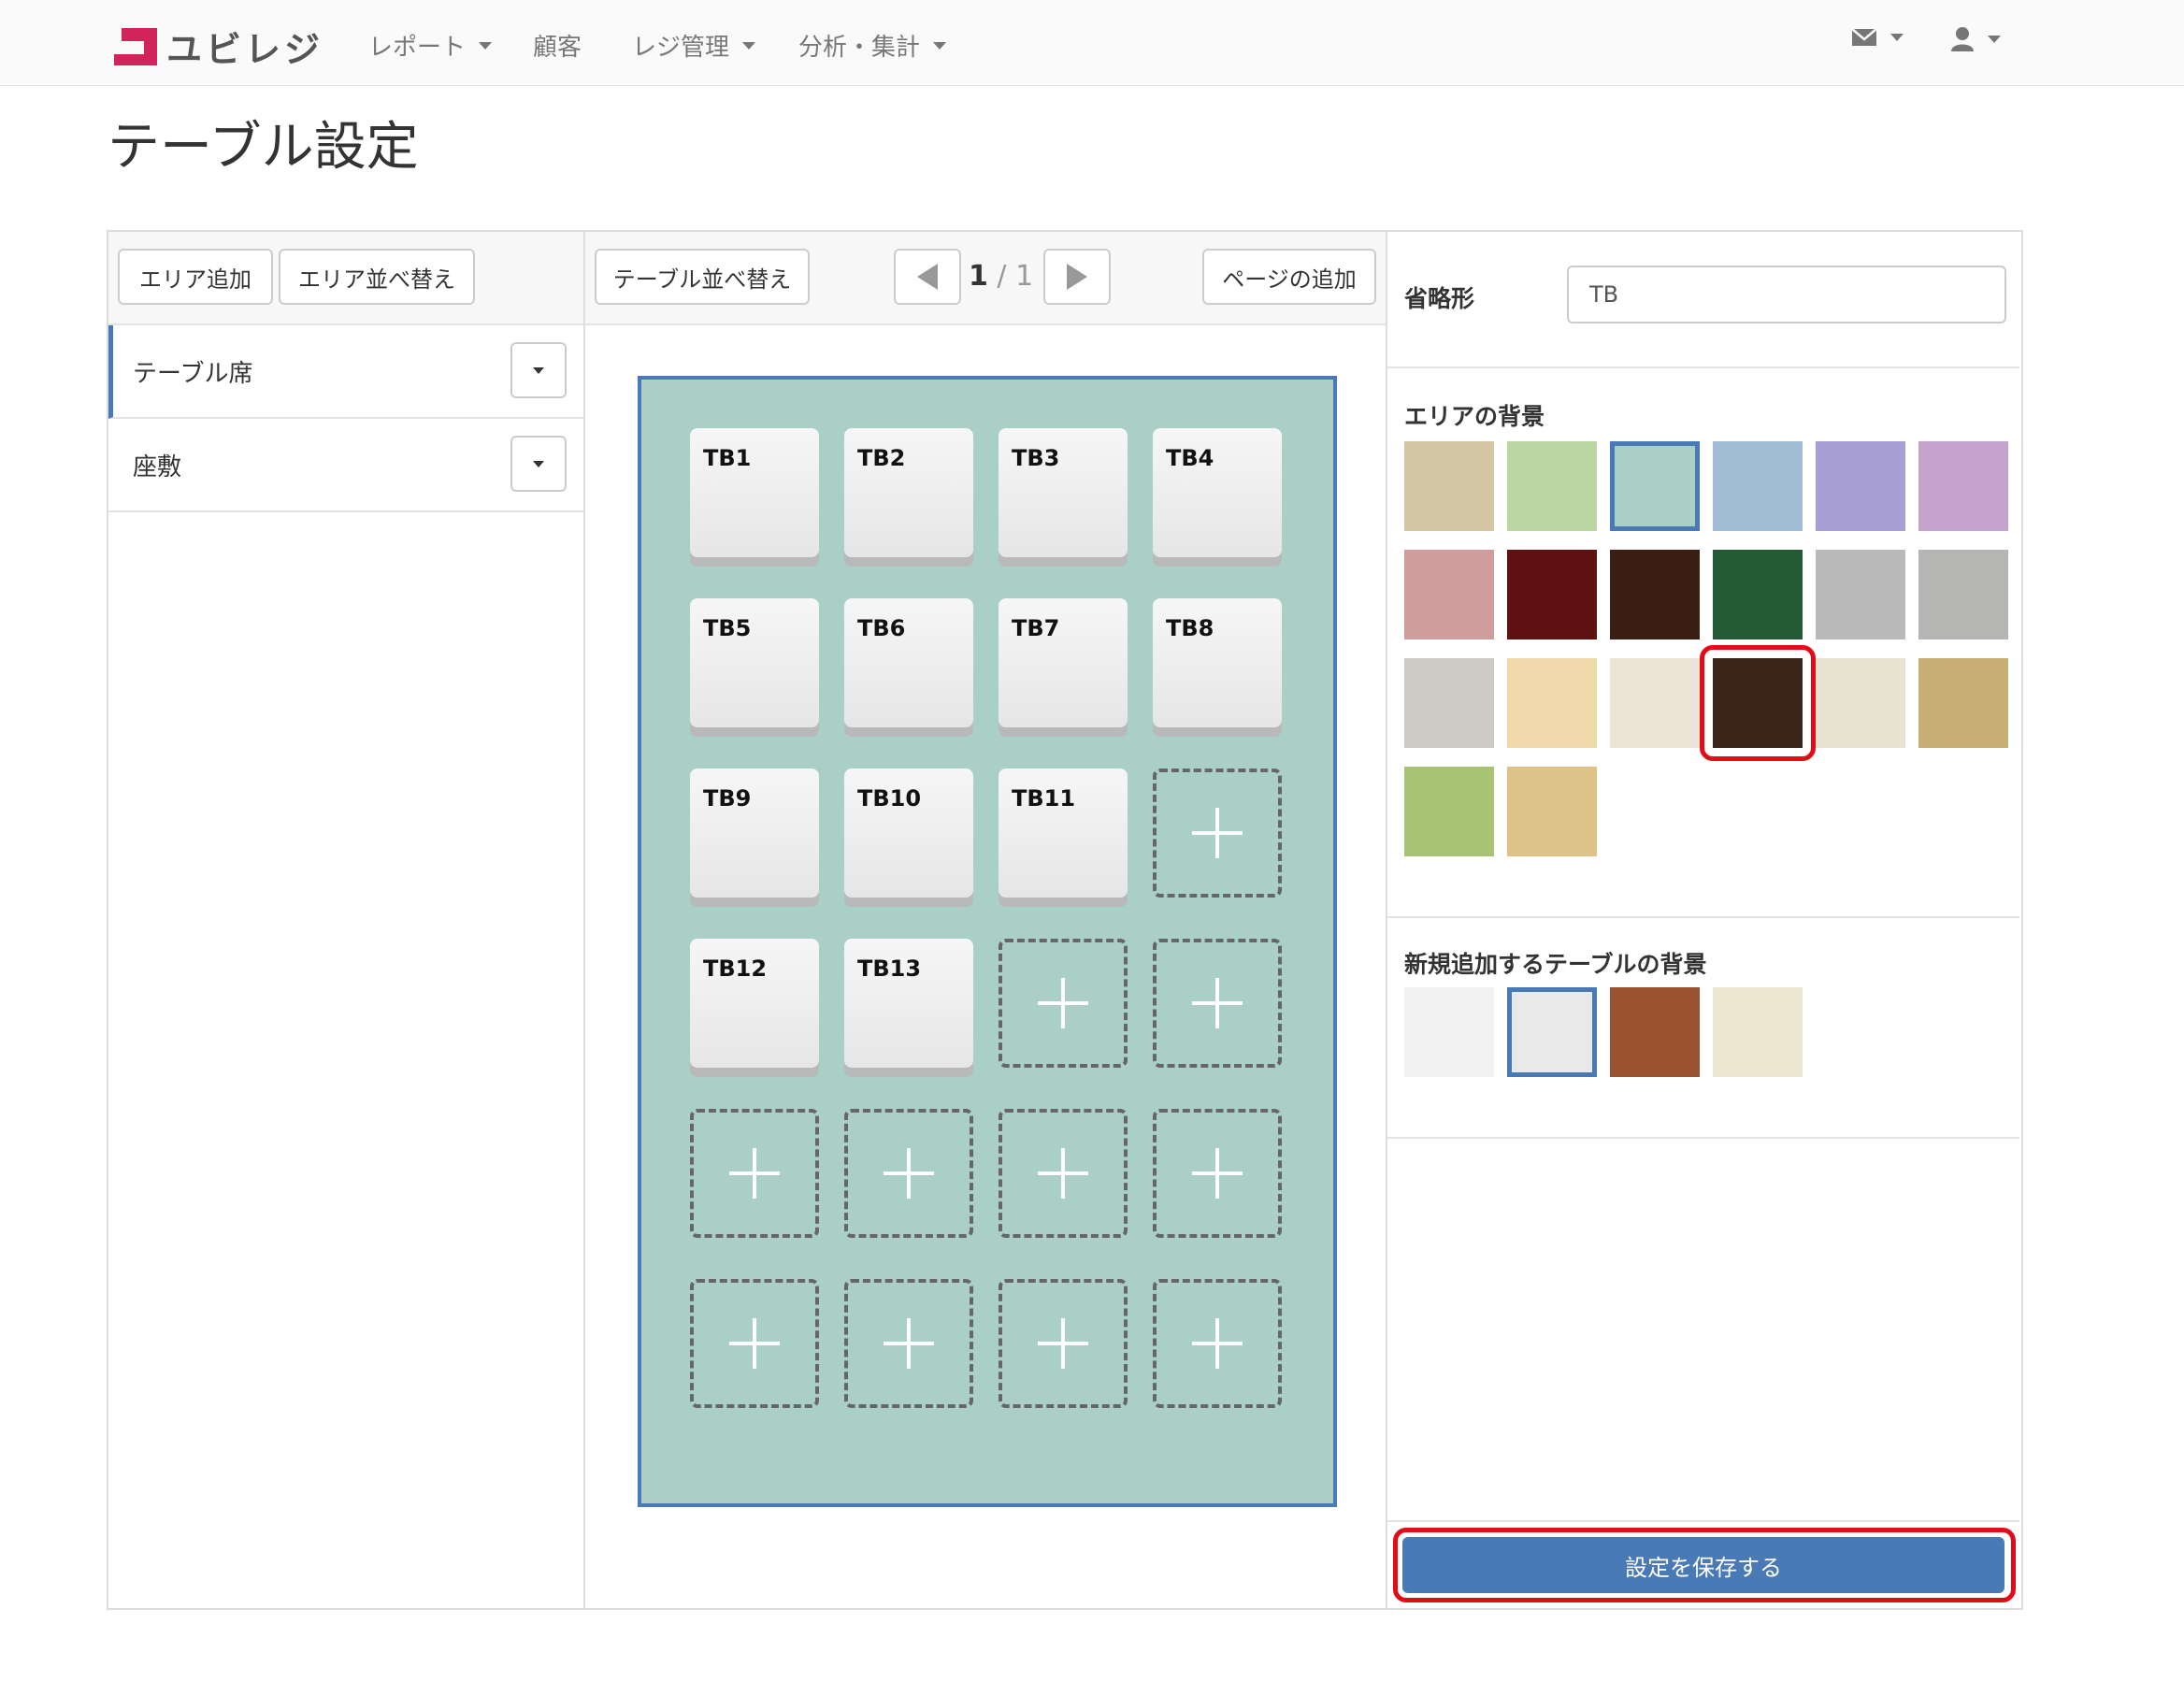 The height and width of the screenshot is (1681, 2184). Describe the element at coordinates (859, 48) in the screenshot. I see `nav-analytics-label: 分析・集計` at that location.